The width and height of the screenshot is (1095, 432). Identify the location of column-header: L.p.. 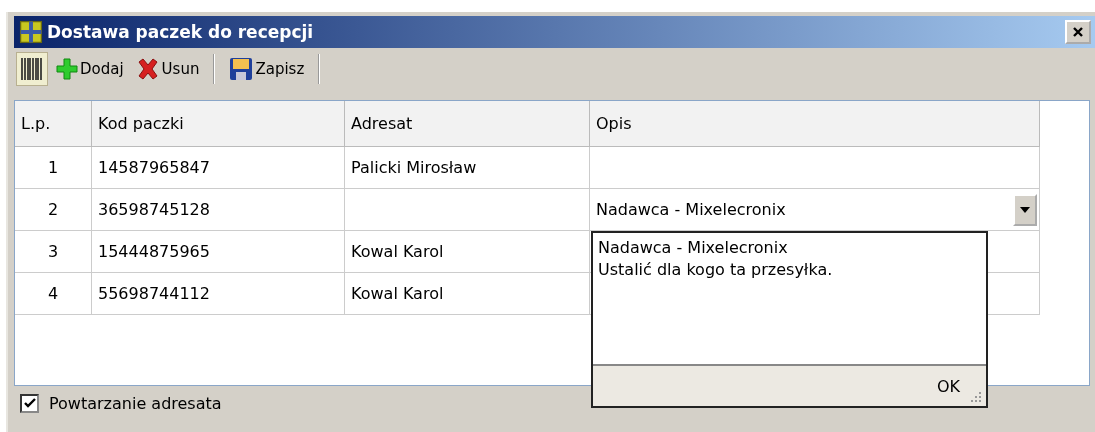
(53, 124).